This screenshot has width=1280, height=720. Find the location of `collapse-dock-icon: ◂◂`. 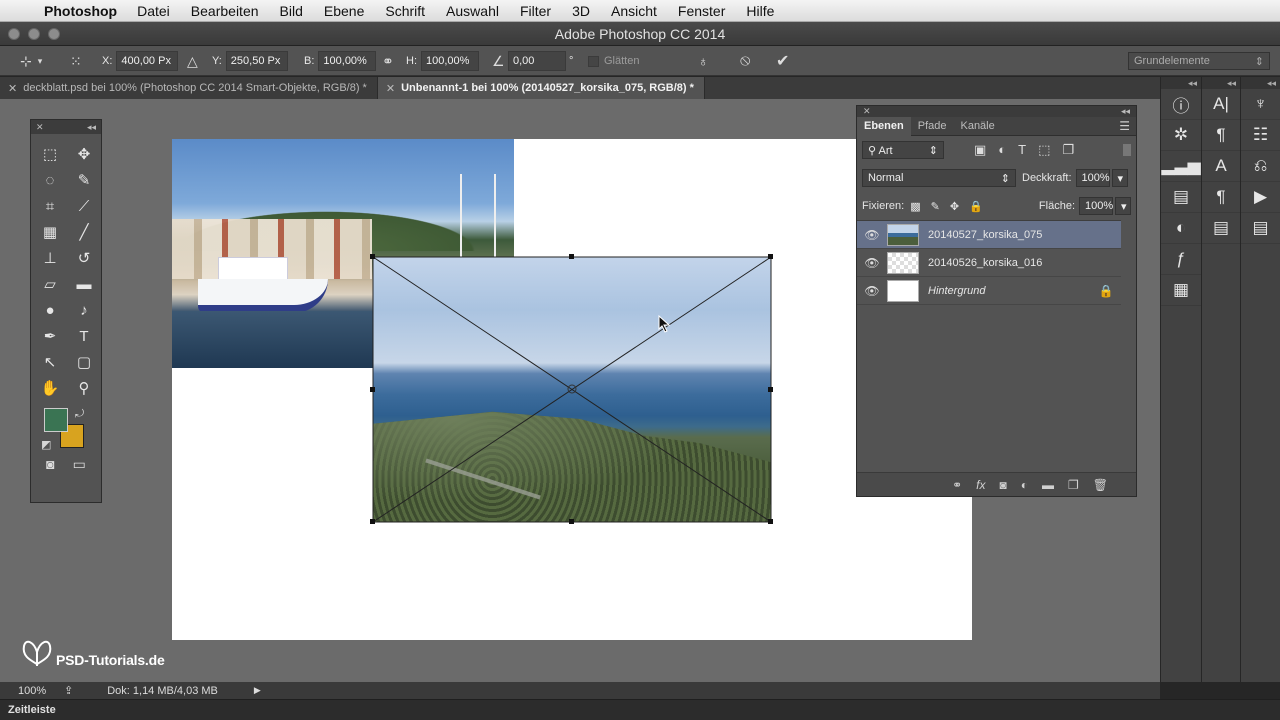

collapse-dock-icon: ◂◂ is located at coordinates (1181, 83).